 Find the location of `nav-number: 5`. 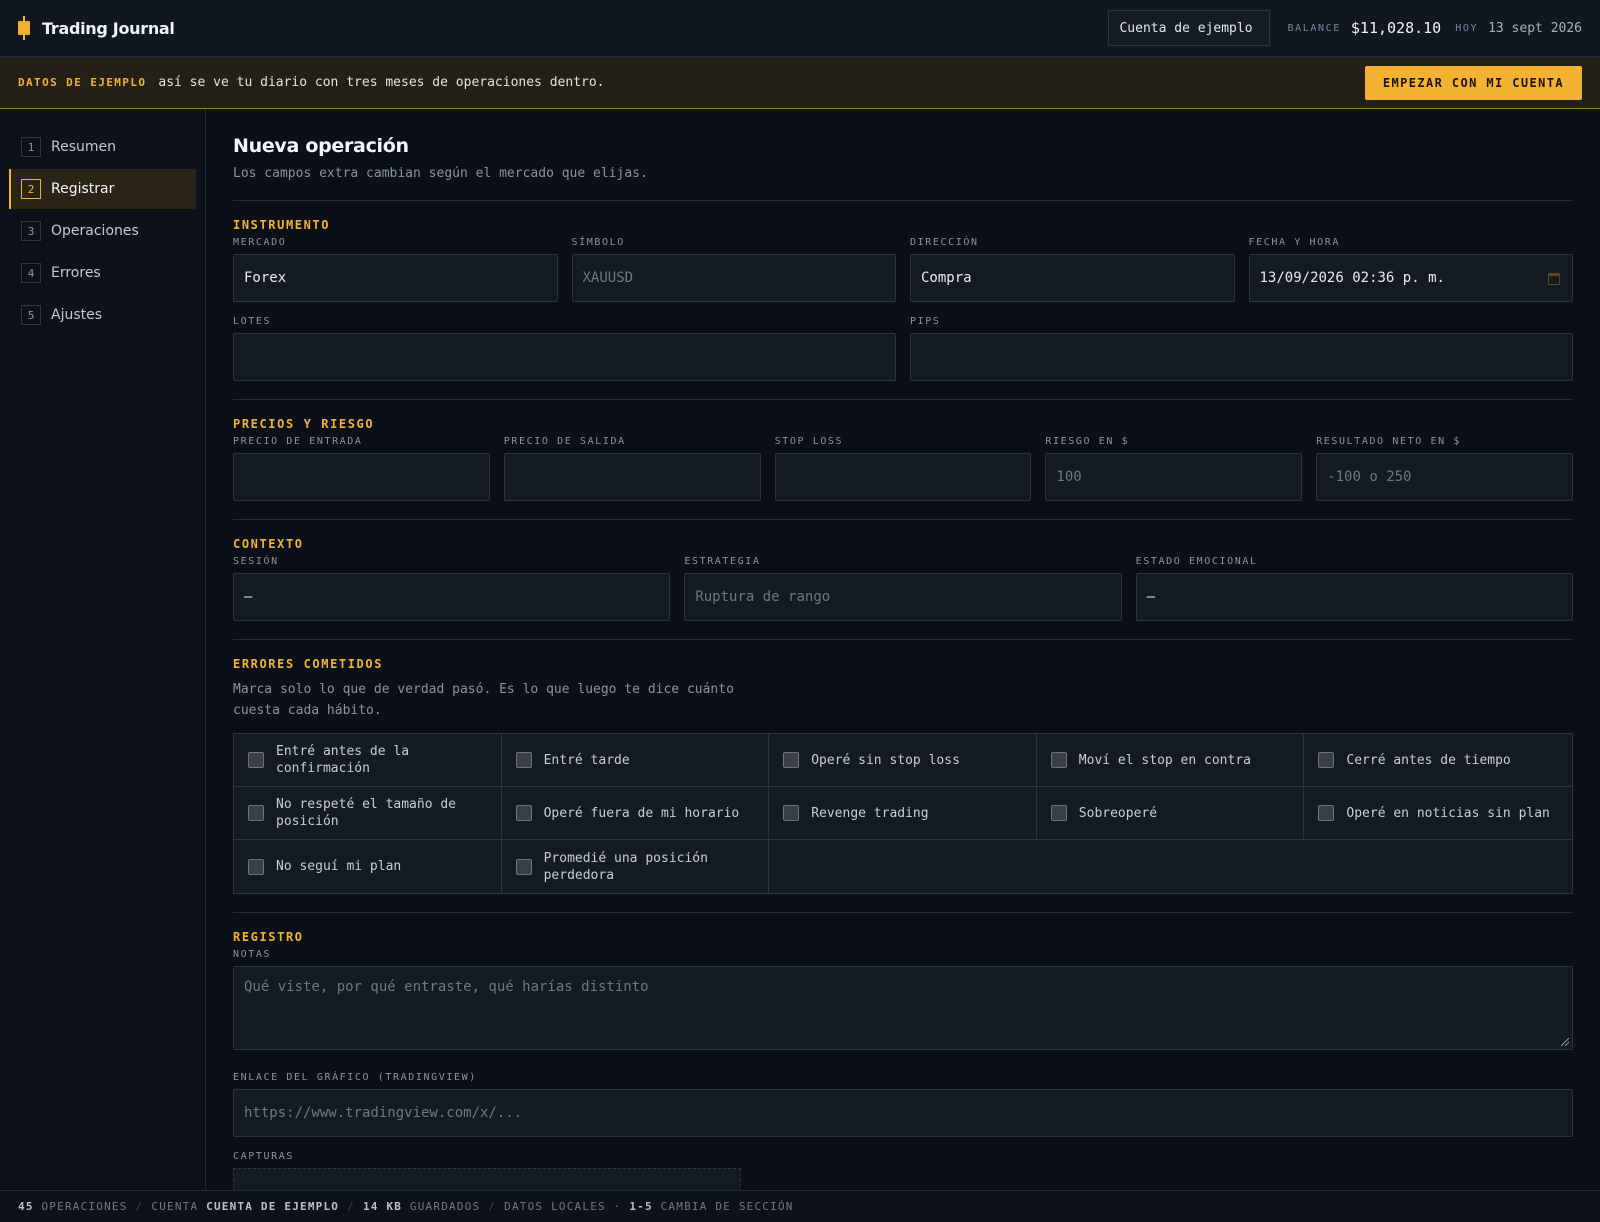

nav-number: 5 is located at coordinates (31, 315).